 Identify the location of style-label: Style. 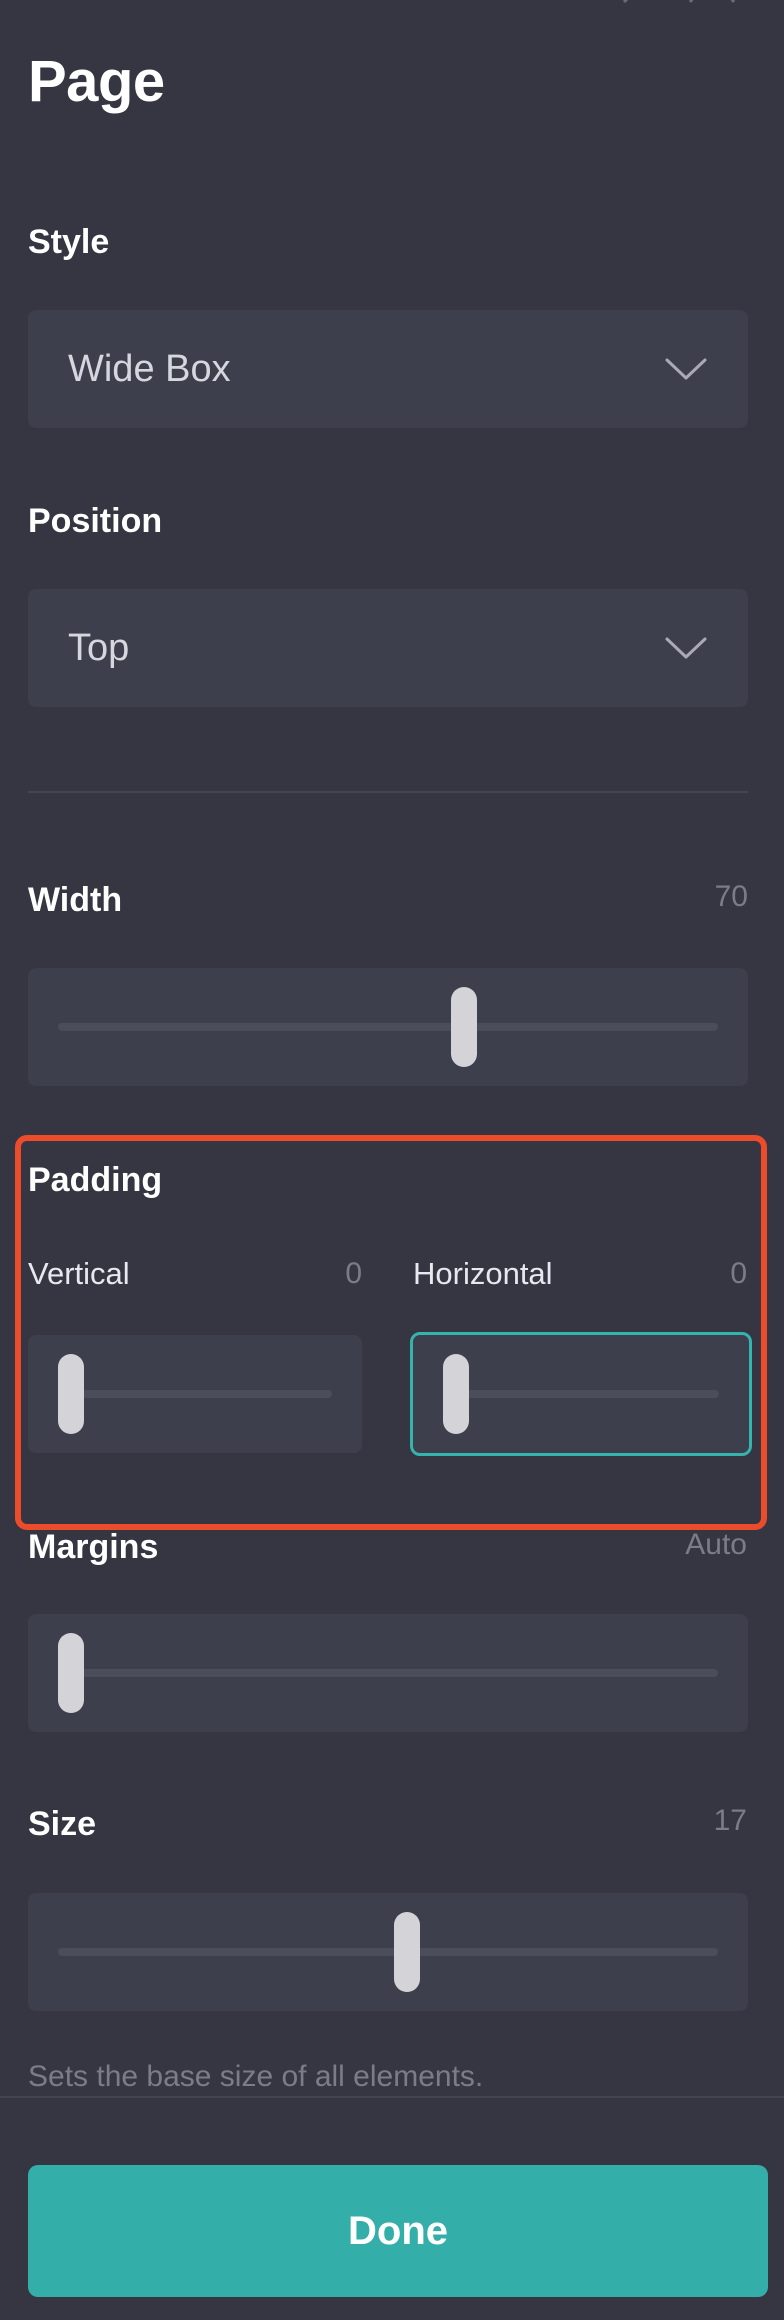
(69, 242).